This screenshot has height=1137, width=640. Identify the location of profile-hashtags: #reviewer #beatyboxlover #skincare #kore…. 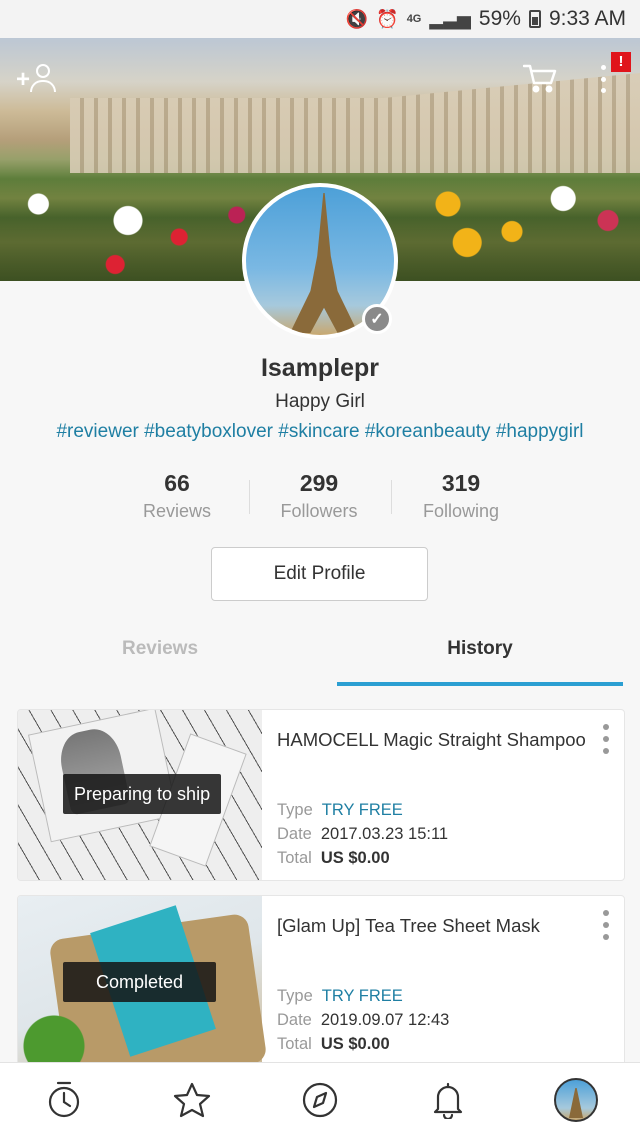
(320, 432).